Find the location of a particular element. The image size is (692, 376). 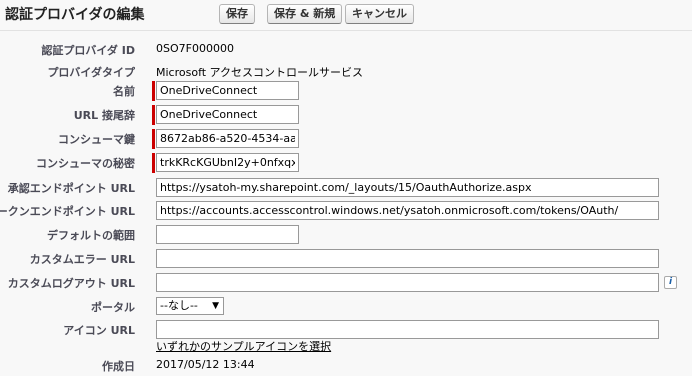

consumer-secret-row: コンシューマの秘密 is located at coordinates (346, 163).